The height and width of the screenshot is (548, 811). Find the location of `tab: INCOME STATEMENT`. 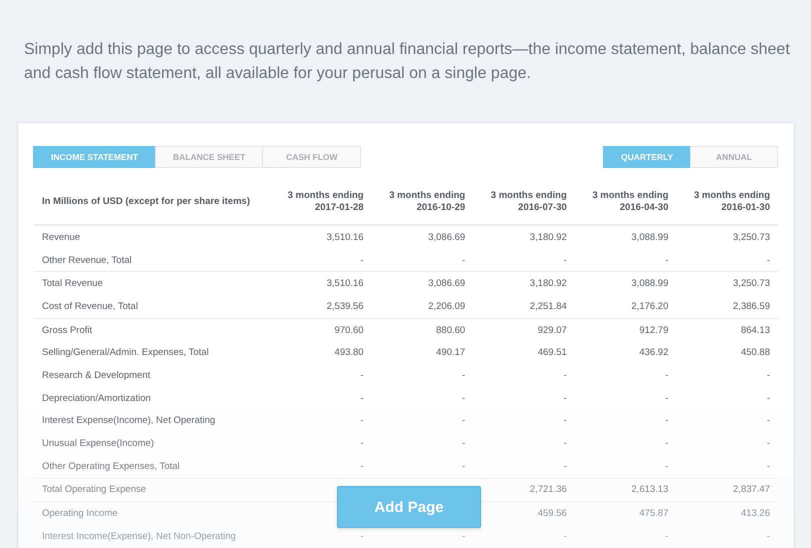

tab: INCOME STATEMENT is located at coordinates (94, 157).